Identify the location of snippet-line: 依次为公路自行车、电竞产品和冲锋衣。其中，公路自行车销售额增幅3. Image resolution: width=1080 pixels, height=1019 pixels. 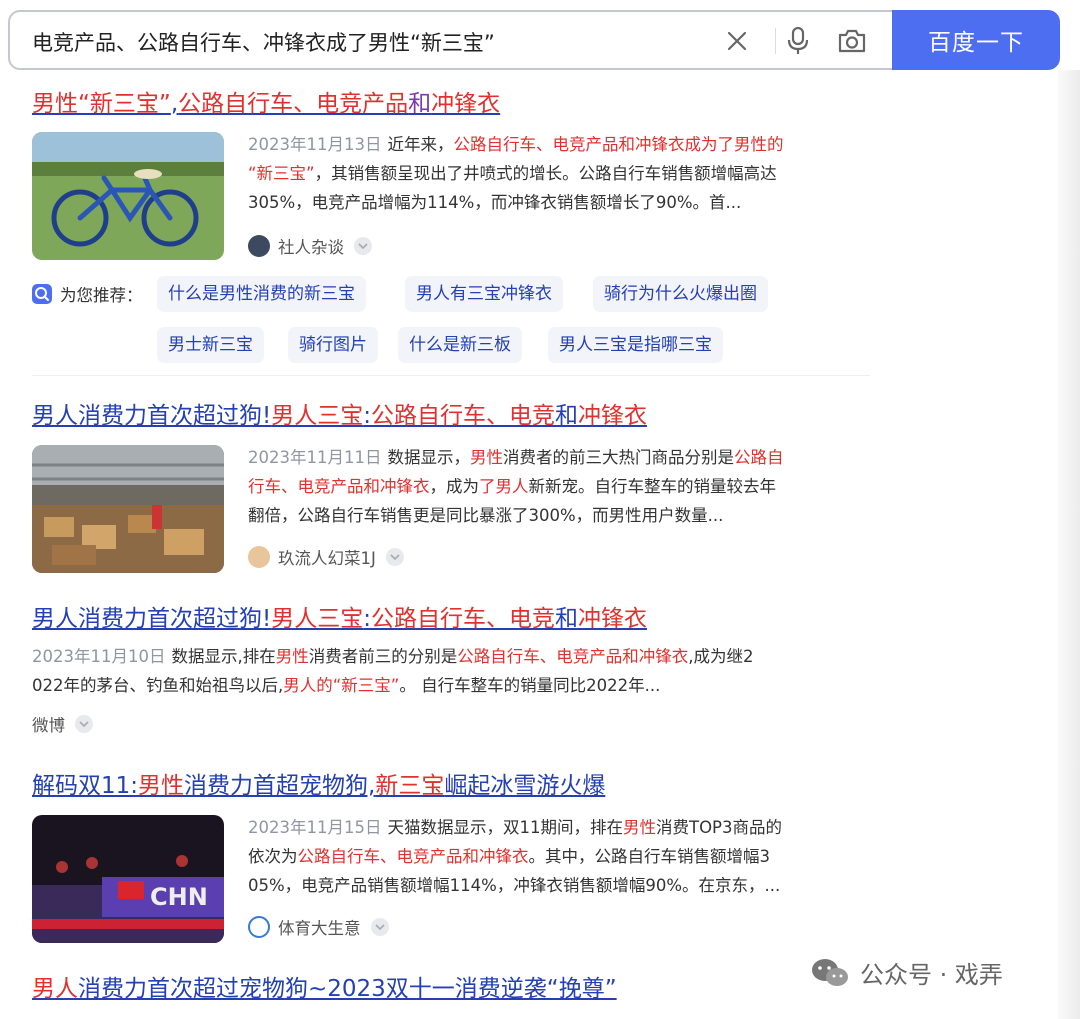
(560, 856).